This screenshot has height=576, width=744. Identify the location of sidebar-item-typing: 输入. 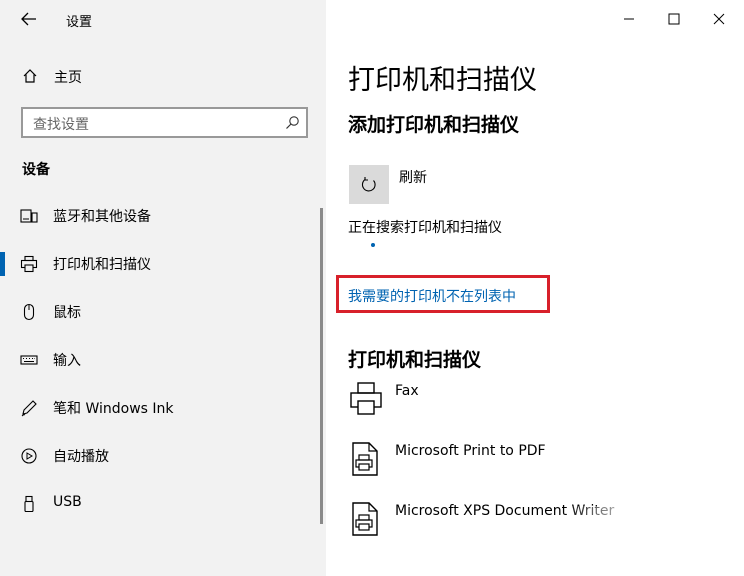
(160, 360).